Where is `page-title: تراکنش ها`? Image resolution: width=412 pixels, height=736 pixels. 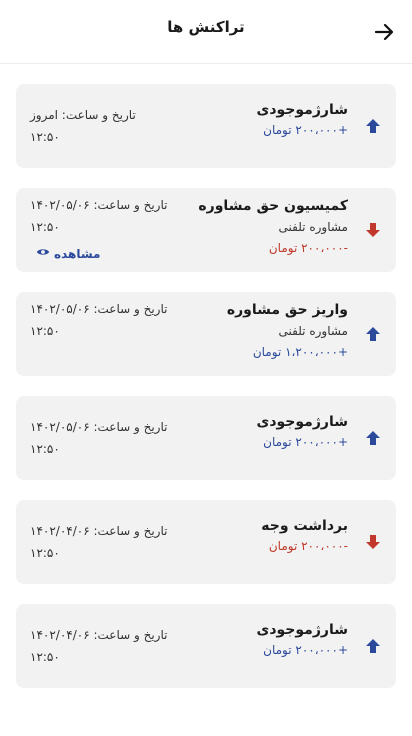
page-title: تراکنش ها is located at coordinates (206, 27).